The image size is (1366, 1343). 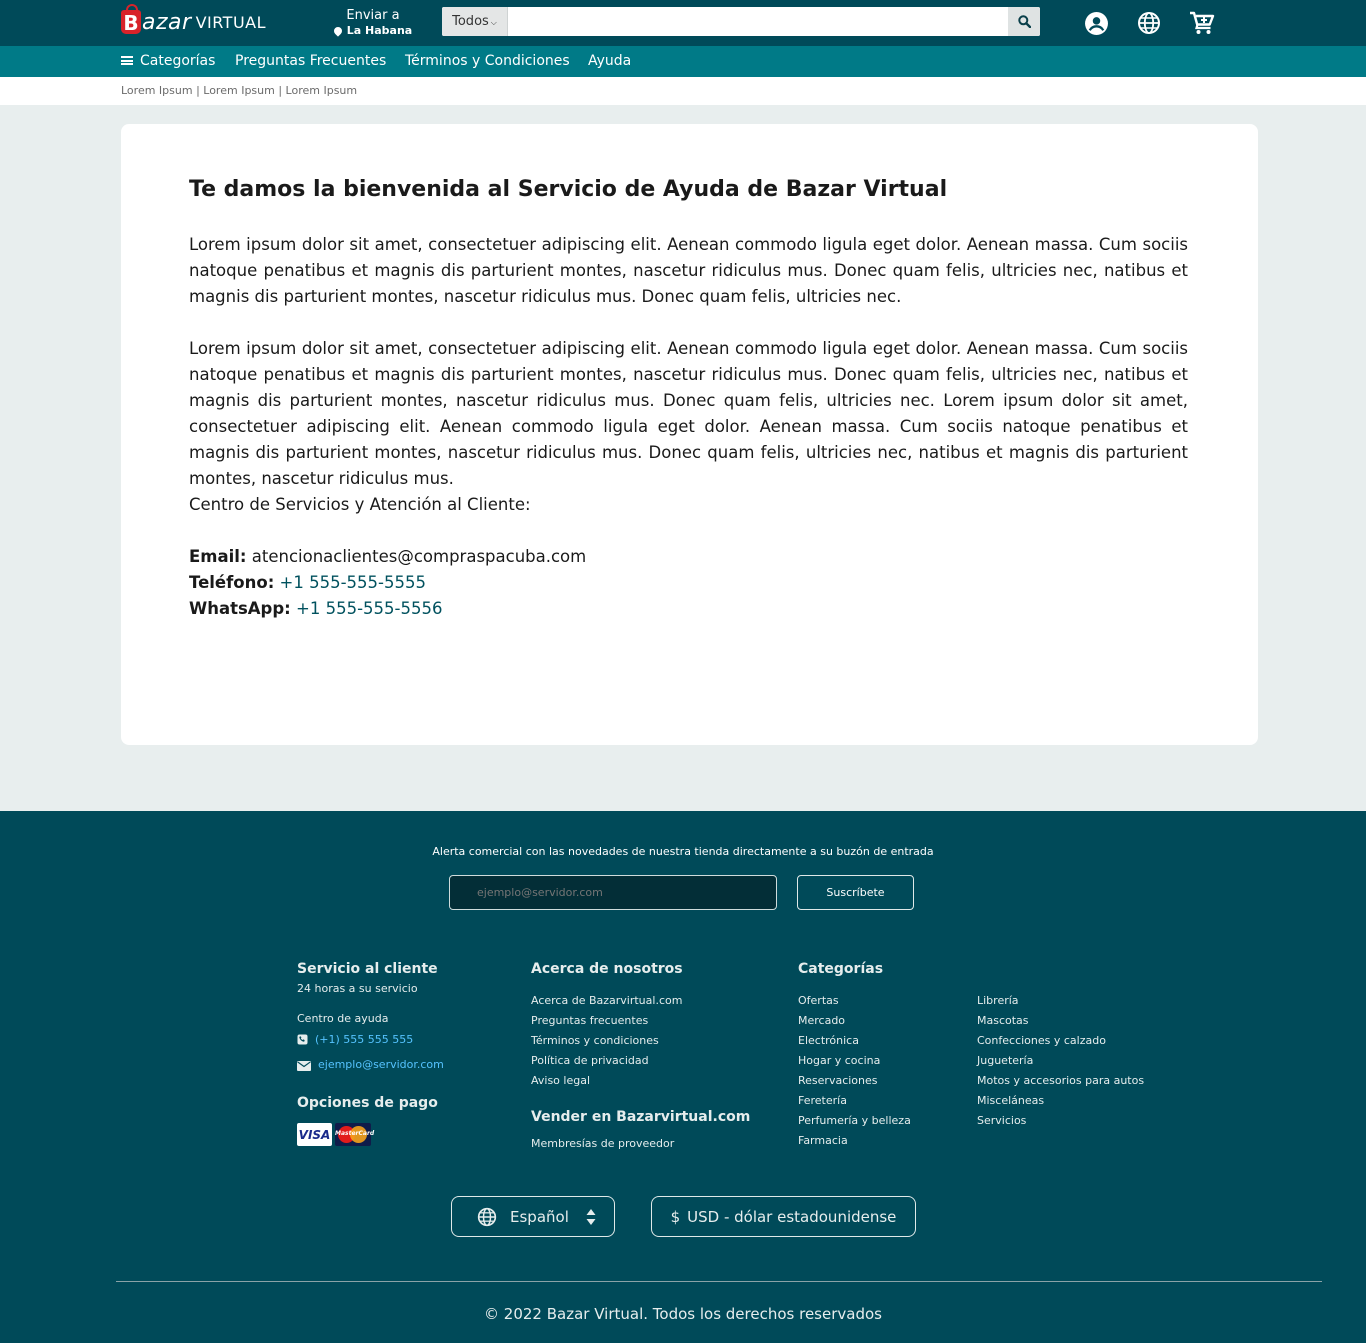 I want to click on user-icon, so click(x=1096, y=23).